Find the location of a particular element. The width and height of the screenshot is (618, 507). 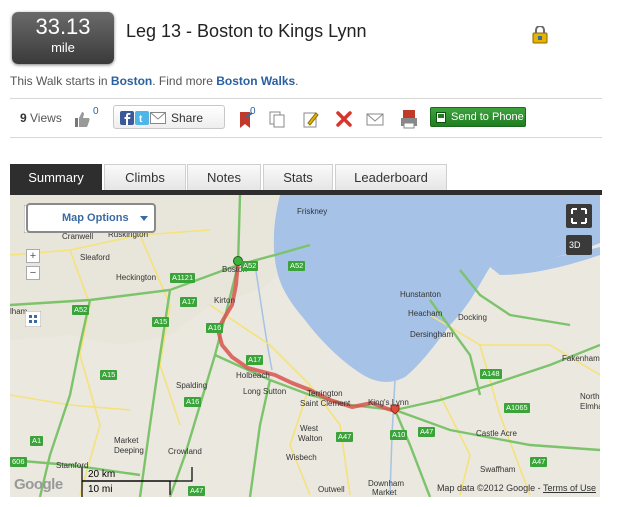

3d-view-button: 3D is located at coordinates (579, 245).